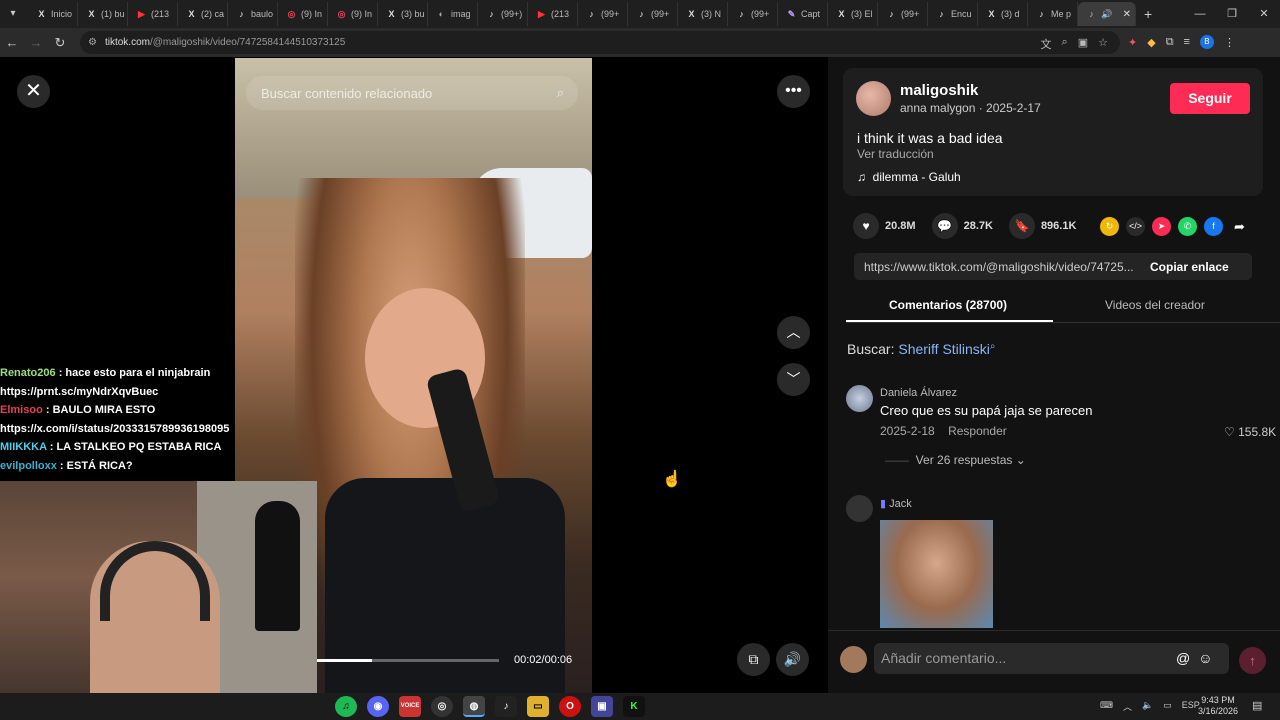 The image size is (1280, 720). What do you see at coordinates (1127, 706) in the screenshot?
I see `tray-chevron-icon: ︿` at bounding box center [1127, 706].